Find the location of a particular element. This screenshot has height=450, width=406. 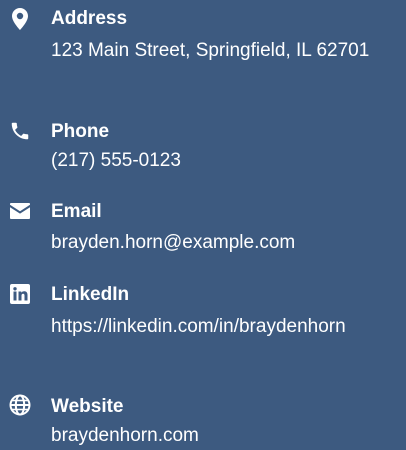

contact-value-website: braydenhorn.com is located at coordinates (125, 435).